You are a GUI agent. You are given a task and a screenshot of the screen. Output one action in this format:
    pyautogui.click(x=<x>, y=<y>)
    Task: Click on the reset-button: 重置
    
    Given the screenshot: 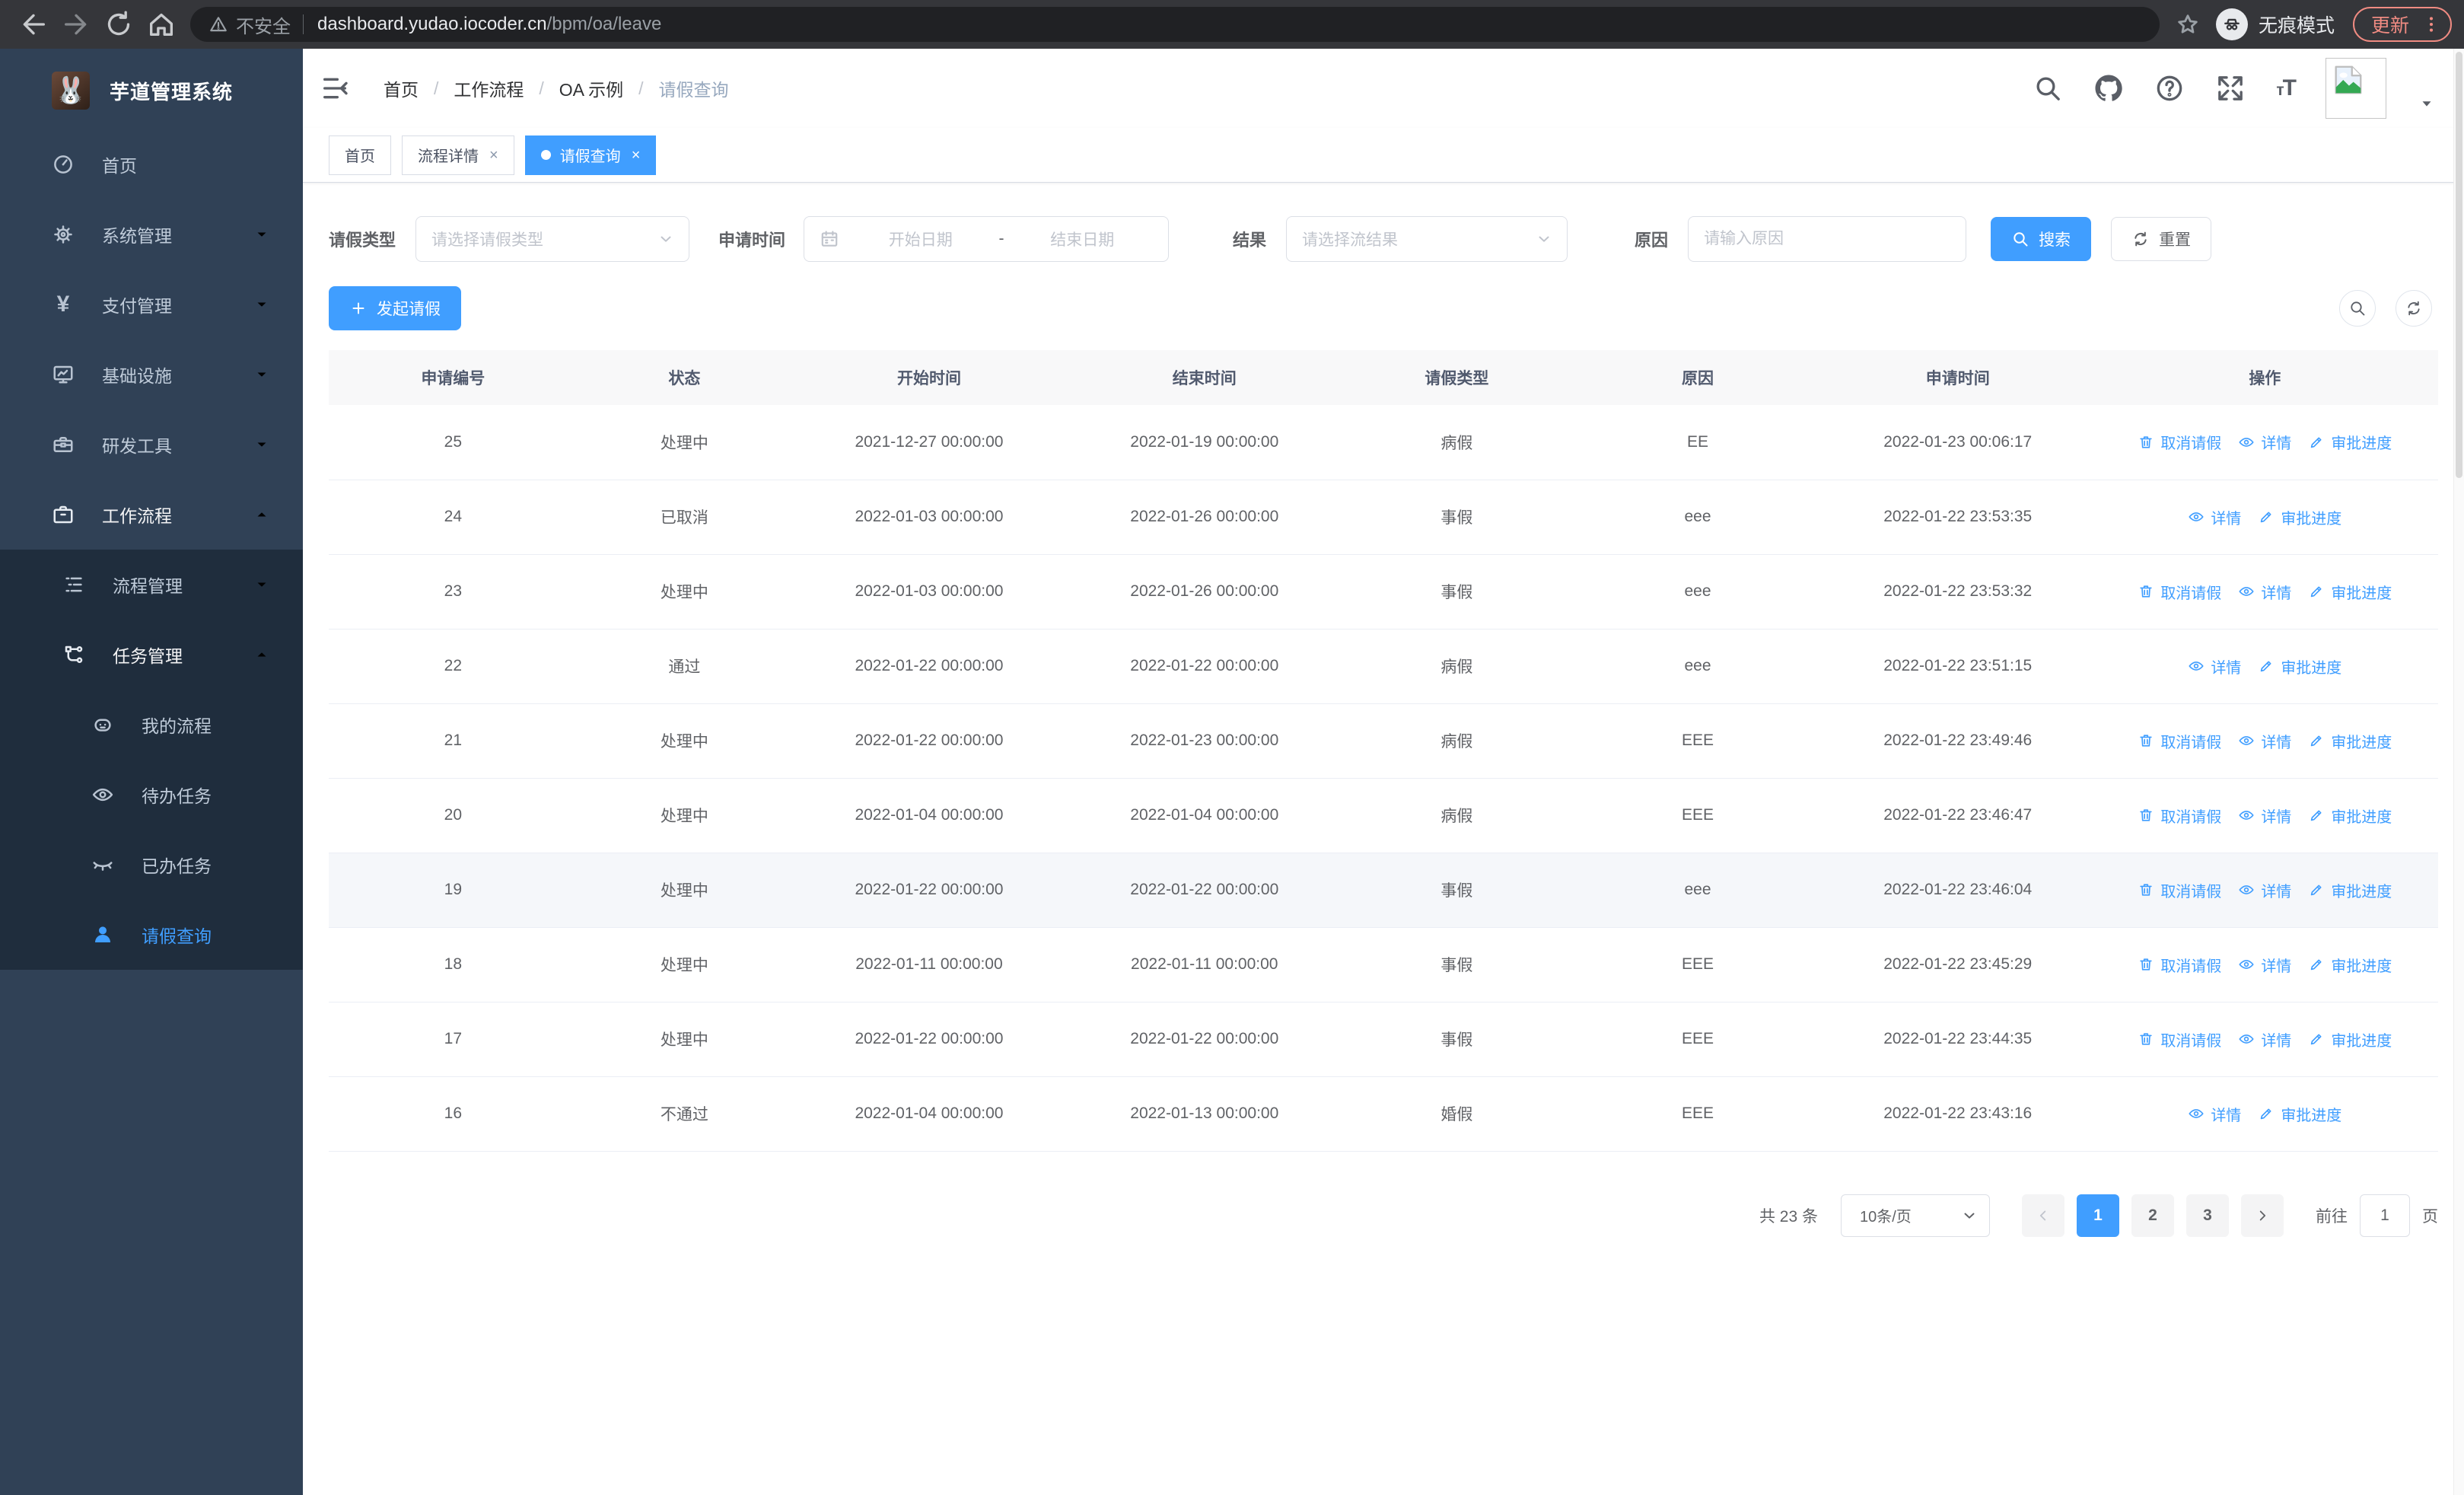 What is the action you would take?
    pyautogui.click(x=2161, y=239)
    